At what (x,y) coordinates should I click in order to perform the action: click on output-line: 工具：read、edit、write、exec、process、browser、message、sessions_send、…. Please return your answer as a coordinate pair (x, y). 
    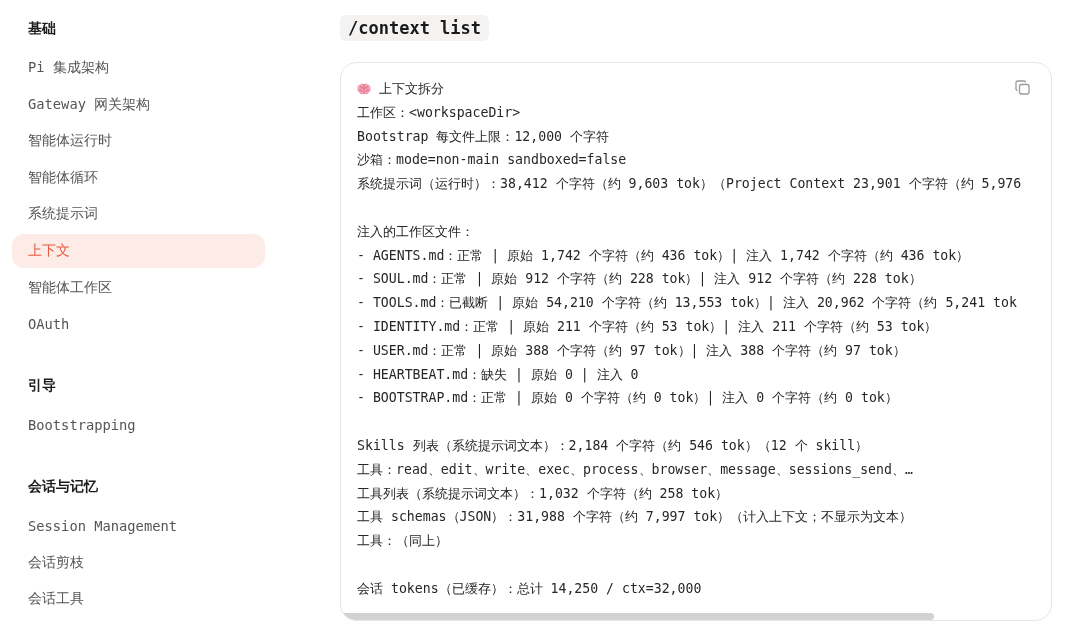
    Looking at the image, I should click on (635, 470).